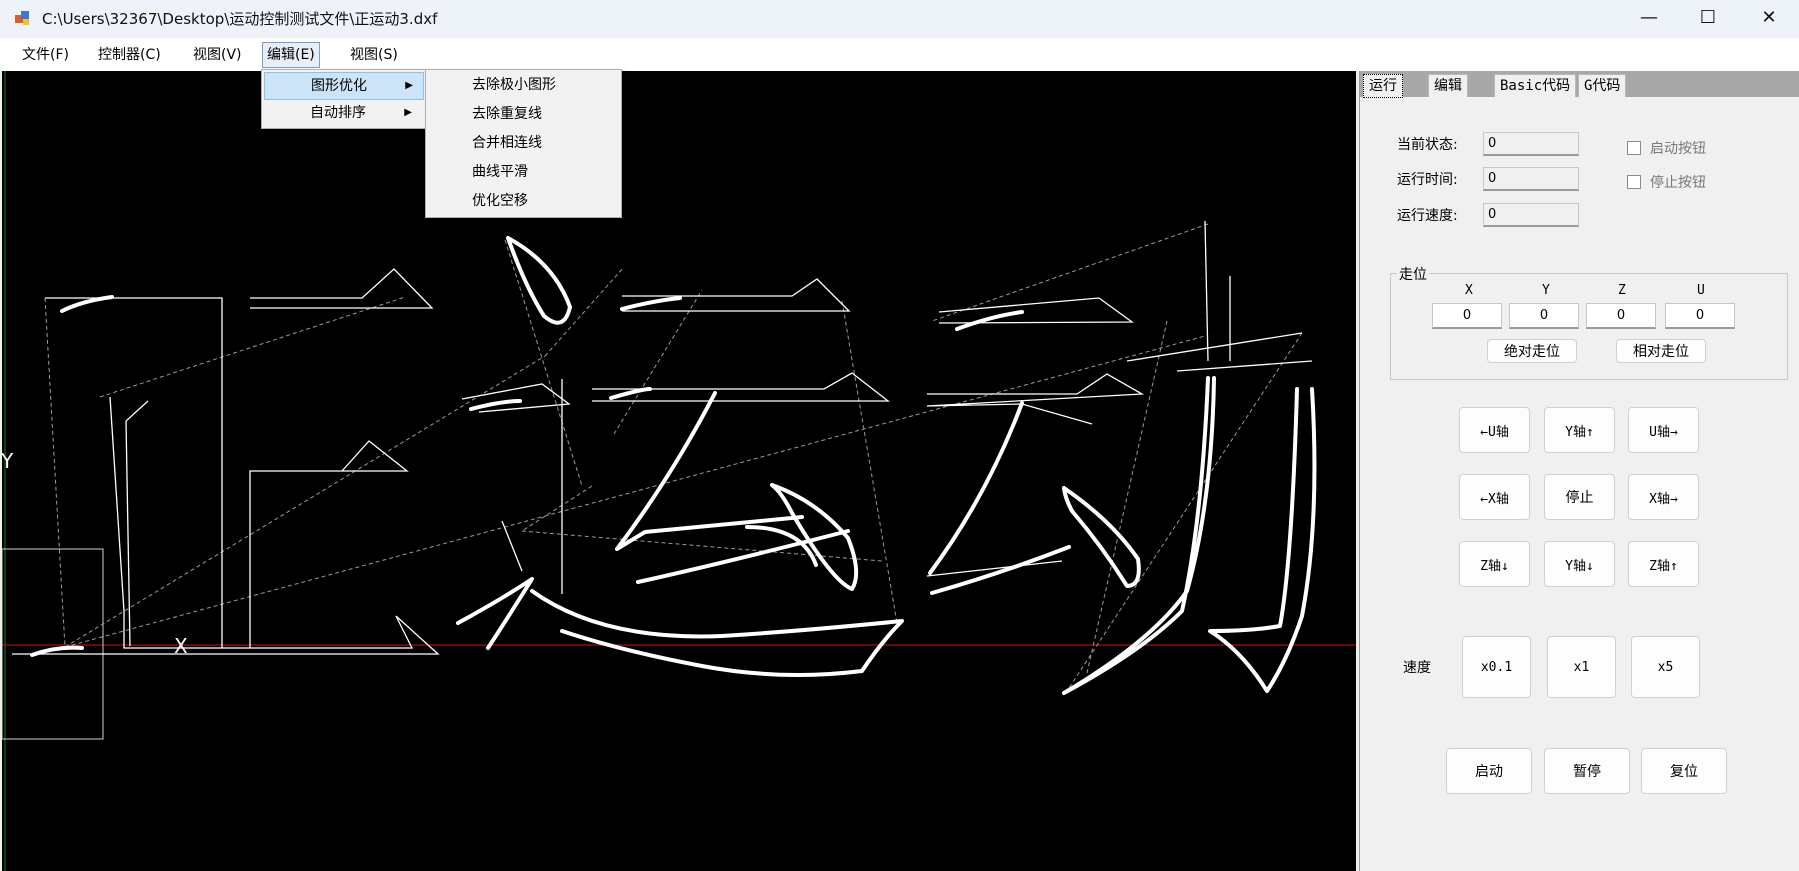 The image size is (1799, 871). I want to click on submenu-item-curve-smooth: 曲线平滑, so click(500, 172).